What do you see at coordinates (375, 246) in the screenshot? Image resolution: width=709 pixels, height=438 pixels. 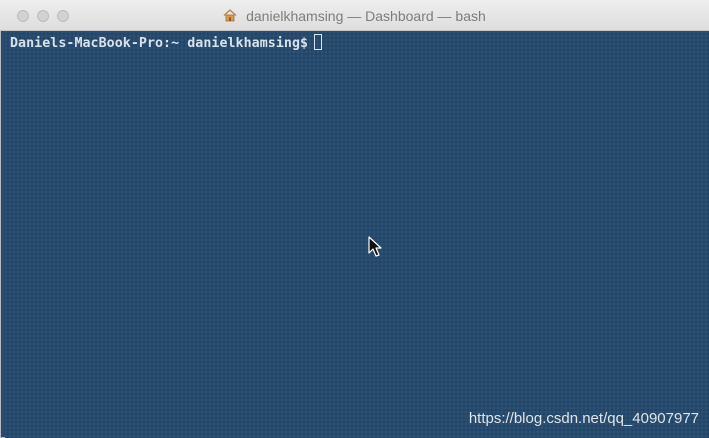 I see `mouse-pointer-icon` at bounding box center [375, 246].